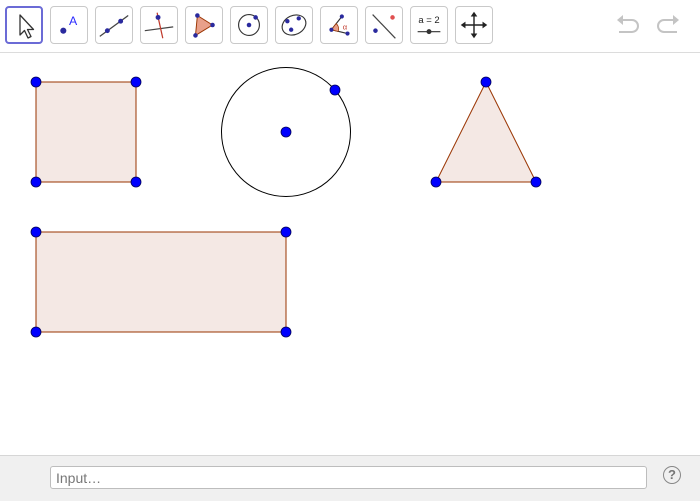 Image resolution: width=700 pixels, height=501 pixels. I want to click on undo-button, so click(629, 25).